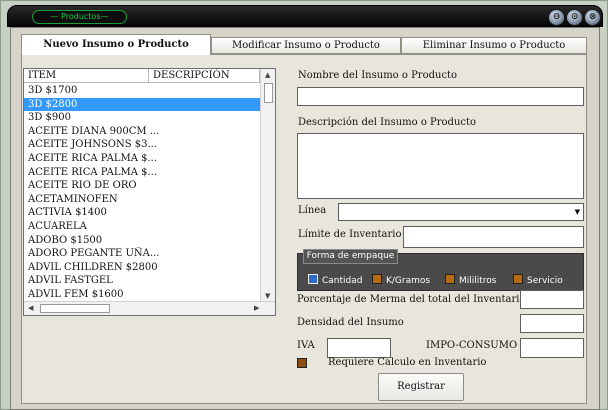  What do you see at coordinates (142, 227) in the screenshot?
I see `list-item: ACUARELA` at bounding box center [142, 227].